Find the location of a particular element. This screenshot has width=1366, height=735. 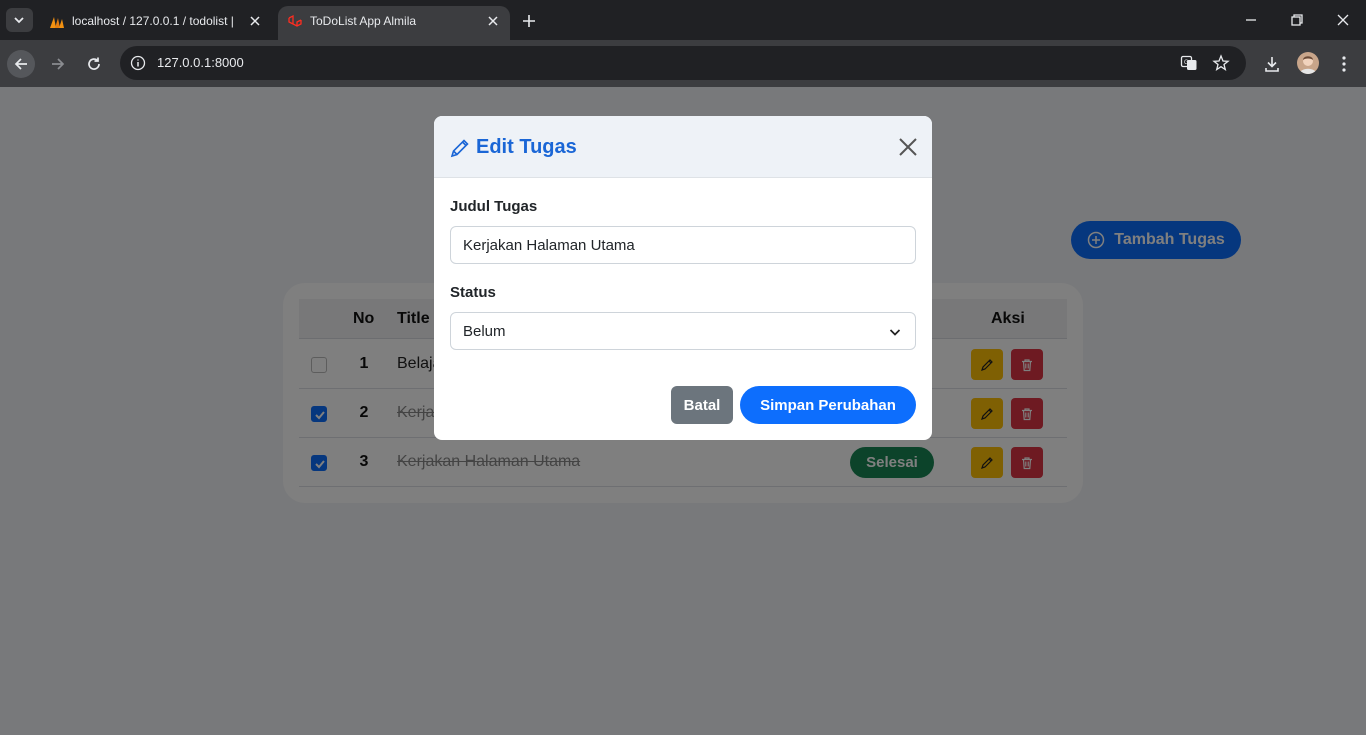

translate-icon: G is located at coordinates (1189, 63).